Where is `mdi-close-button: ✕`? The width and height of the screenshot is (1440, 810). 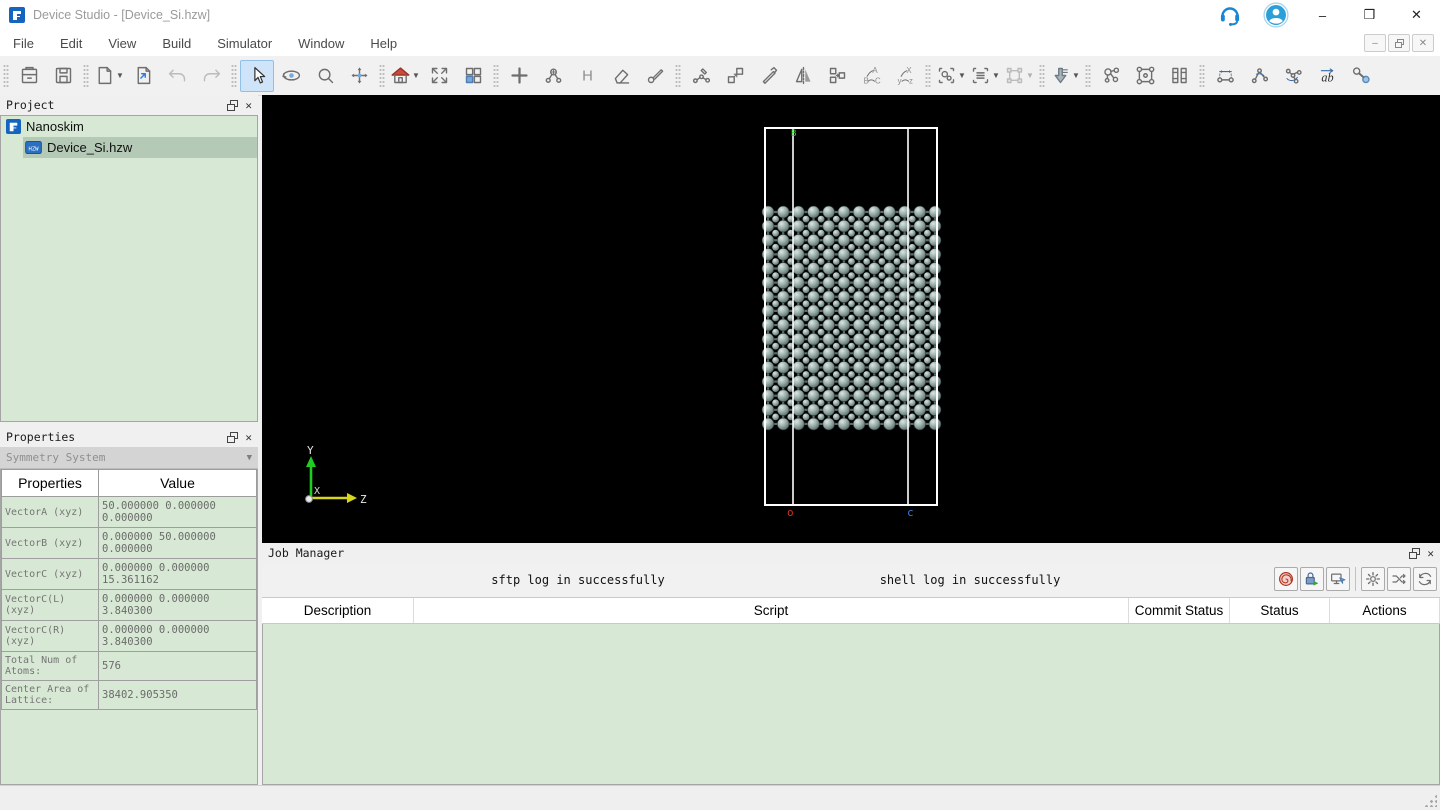
mdi-close-button: ✕ is located at coordinates (1423, 43).